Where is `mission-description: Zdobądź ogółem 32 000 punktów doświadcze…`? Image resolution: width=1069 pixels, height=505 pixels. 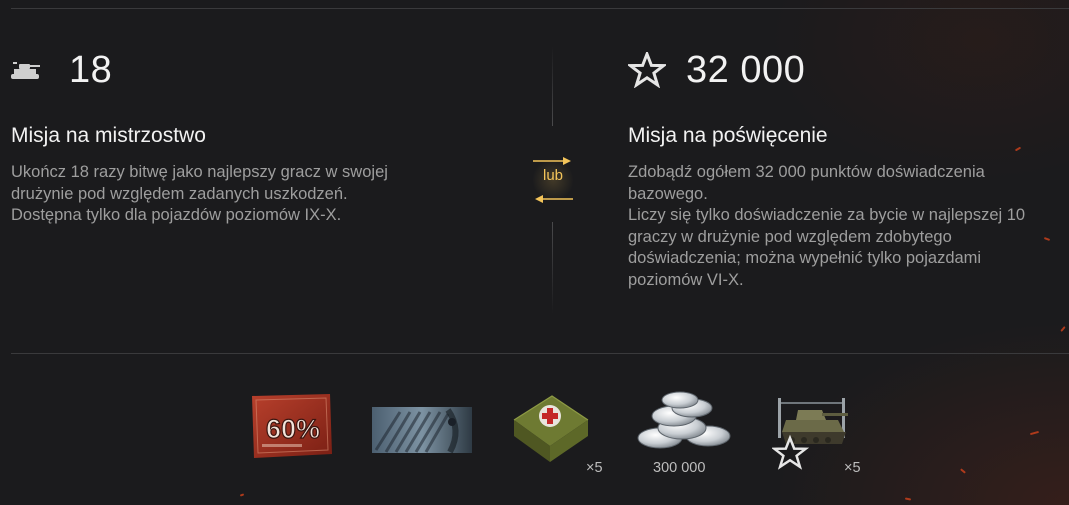
mission-description: Zdobądź ogółem 32 000 punktów doświadcze… is located at coordinates (848, 226).